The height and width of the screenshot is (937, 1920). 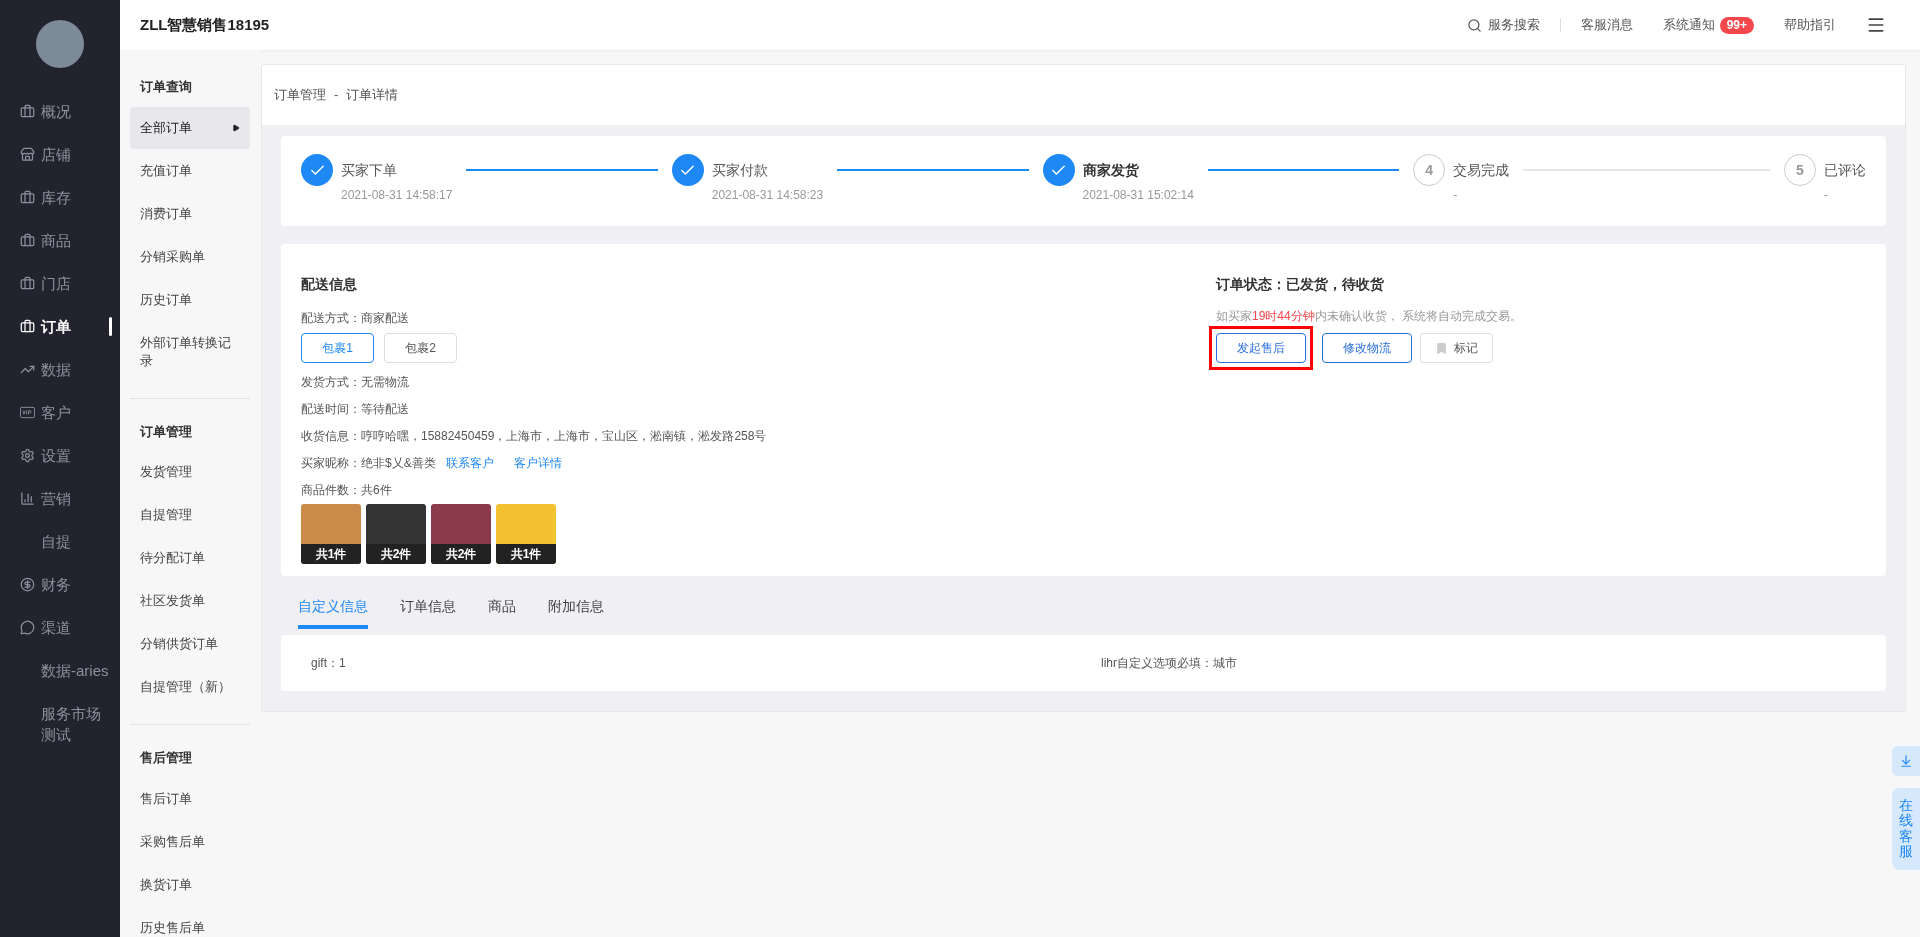 What do you see at coordinates (469, 463) in the screenshot?
I see `customer-link: 联系客户` at bounding box center [469, 463].